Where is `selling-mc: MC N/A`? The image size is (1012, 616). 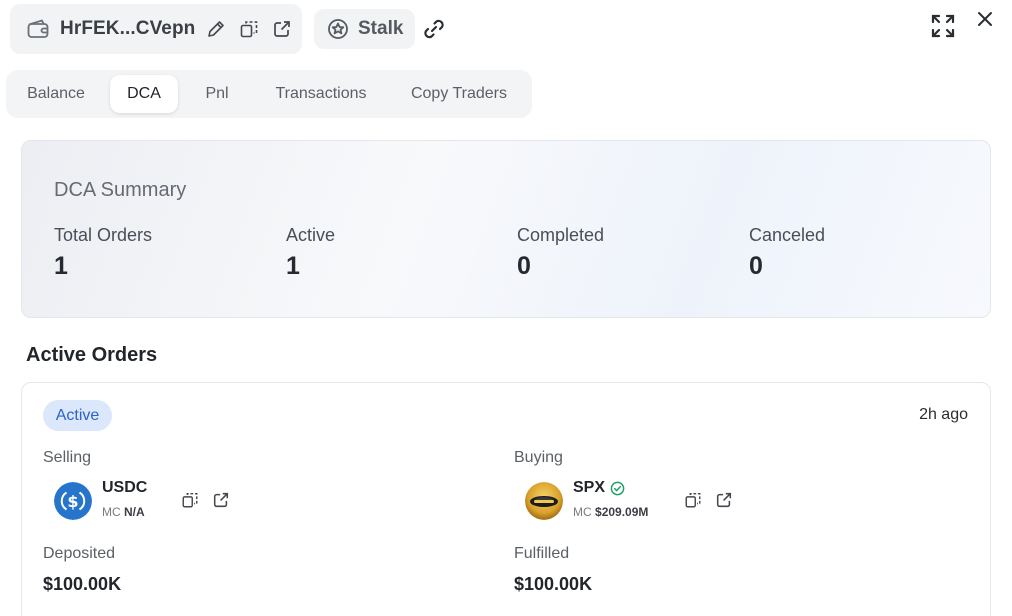 selling-mc: MC N/A is located at coordinates (123, 512).